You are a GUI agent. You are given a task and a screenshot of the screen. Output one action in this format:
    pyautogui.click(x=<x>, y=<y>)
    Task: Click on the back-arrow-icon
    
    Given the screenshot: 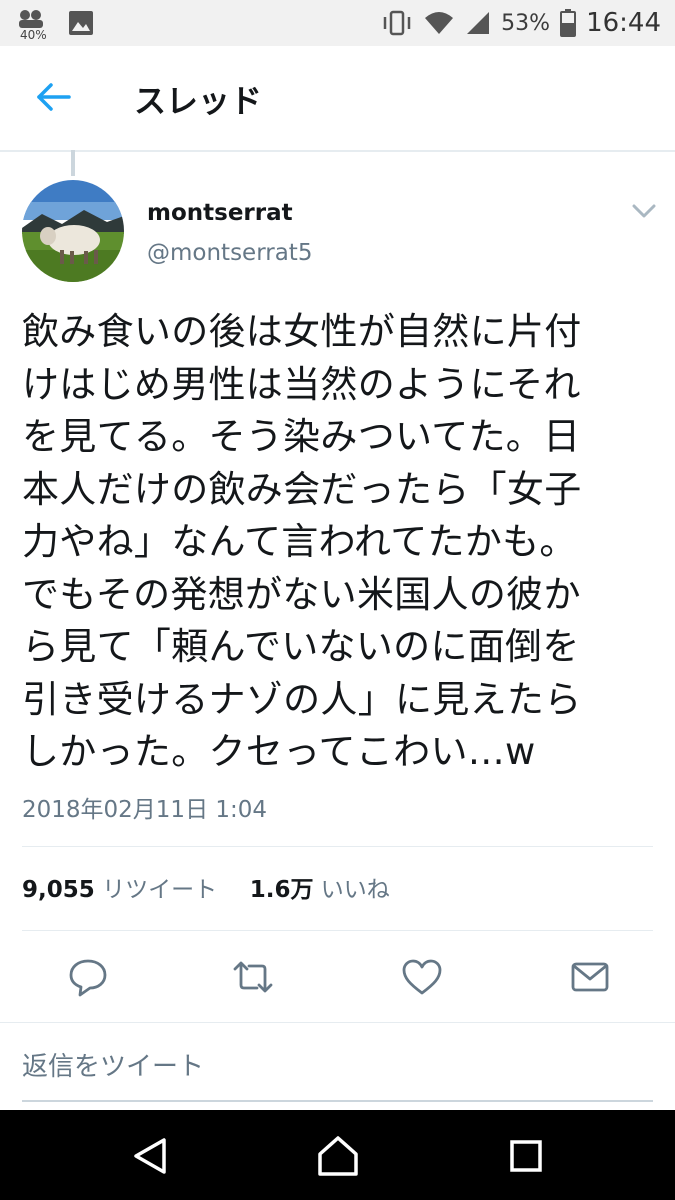 What is the action you would take?
    pyautogui.click(x=54, y=97)
    